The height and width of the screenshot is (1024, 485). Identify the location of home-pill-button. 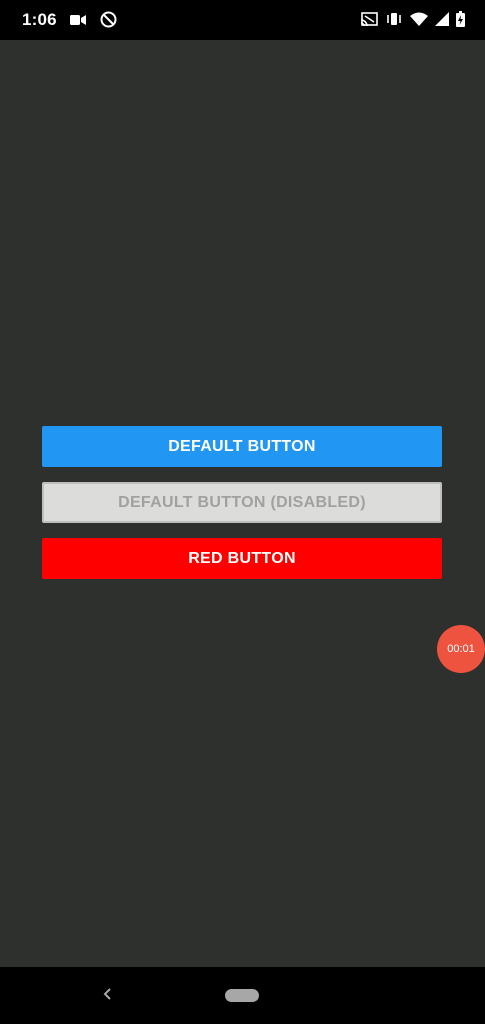
(242, 995).